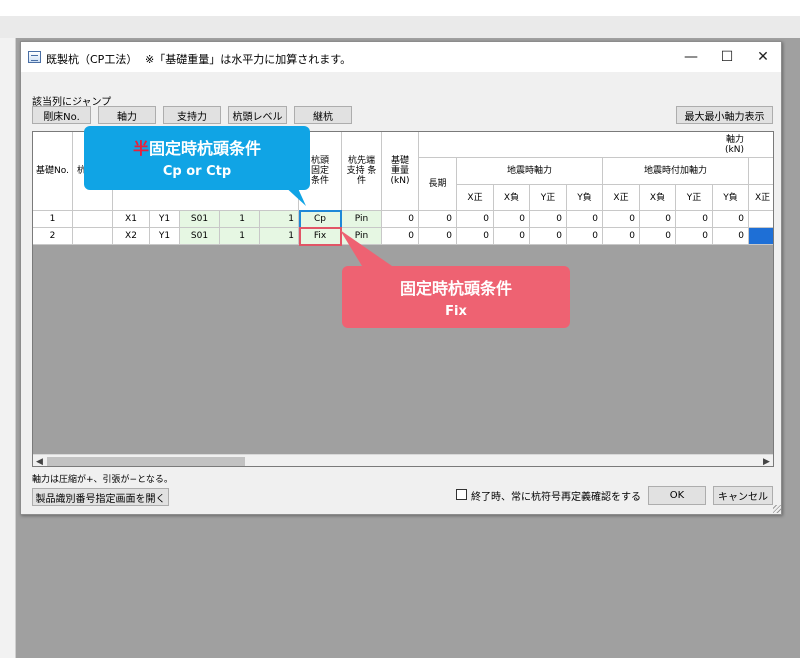  What do you see at coordinates (102, 480) in the screenshot?
I see `axial-sign-note: 軸力は圧縮が+、引張が−となる。` at bounding box center [102, 480].